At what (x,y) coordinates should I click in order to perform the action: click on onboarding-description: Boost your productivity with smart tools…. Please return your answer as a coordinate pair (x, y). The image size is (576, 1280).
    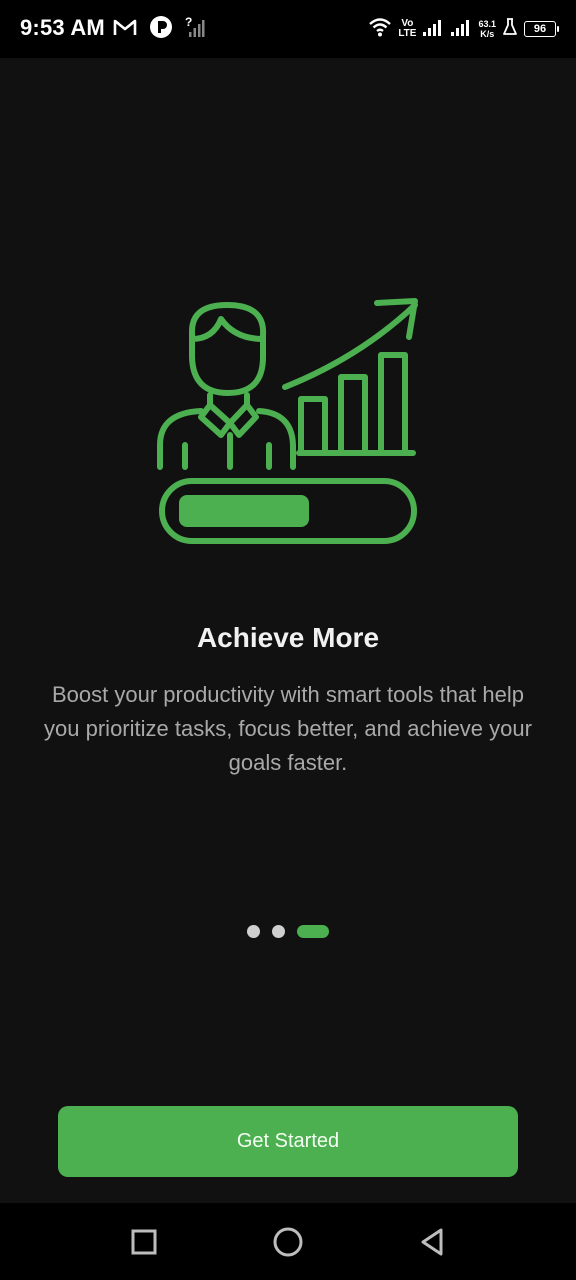
    Looking at the image, I should click on (288, 728).